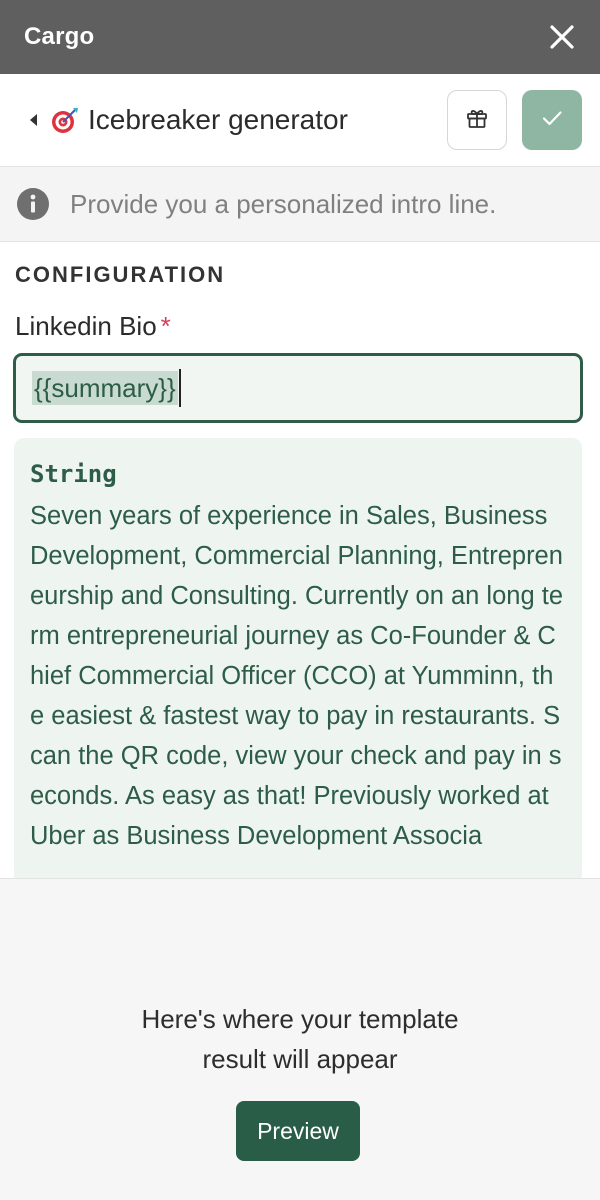 The height and width of the screenshot is (1200, 600). What do you see at coordinates (33, 204) in the screenshot?
I see `info-icon` at bounding box center [33, 204].